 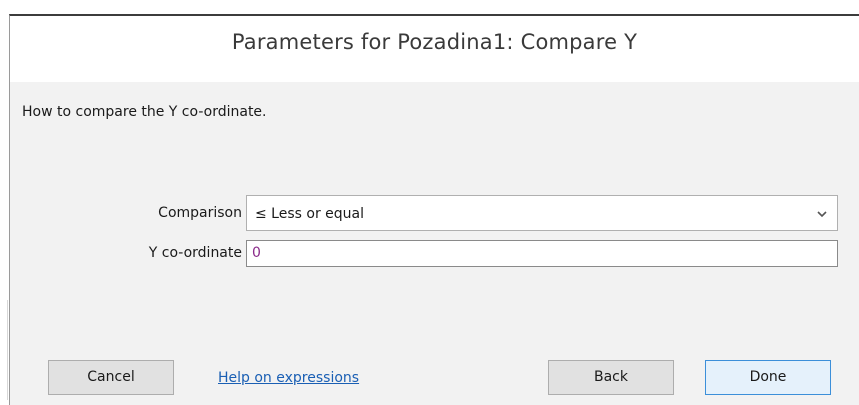 What do you see at coordinates (542, 253) in the screenshot?
I see `y-coordinate-input: 0` at bounding box center [542, 253].